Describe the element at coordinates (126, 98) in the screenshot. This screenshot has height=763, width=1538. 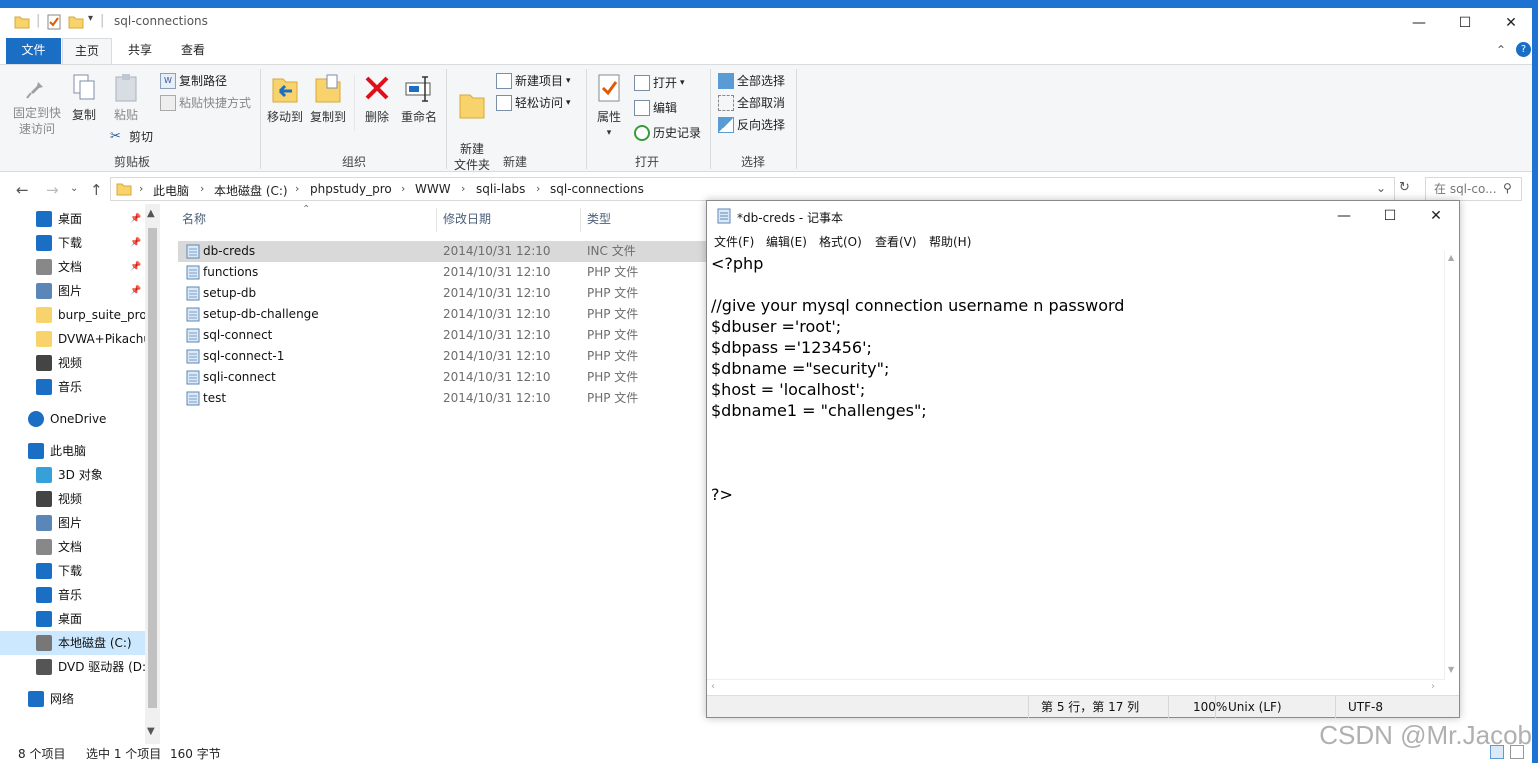
I see `paste-button: 粘贴` at that location.